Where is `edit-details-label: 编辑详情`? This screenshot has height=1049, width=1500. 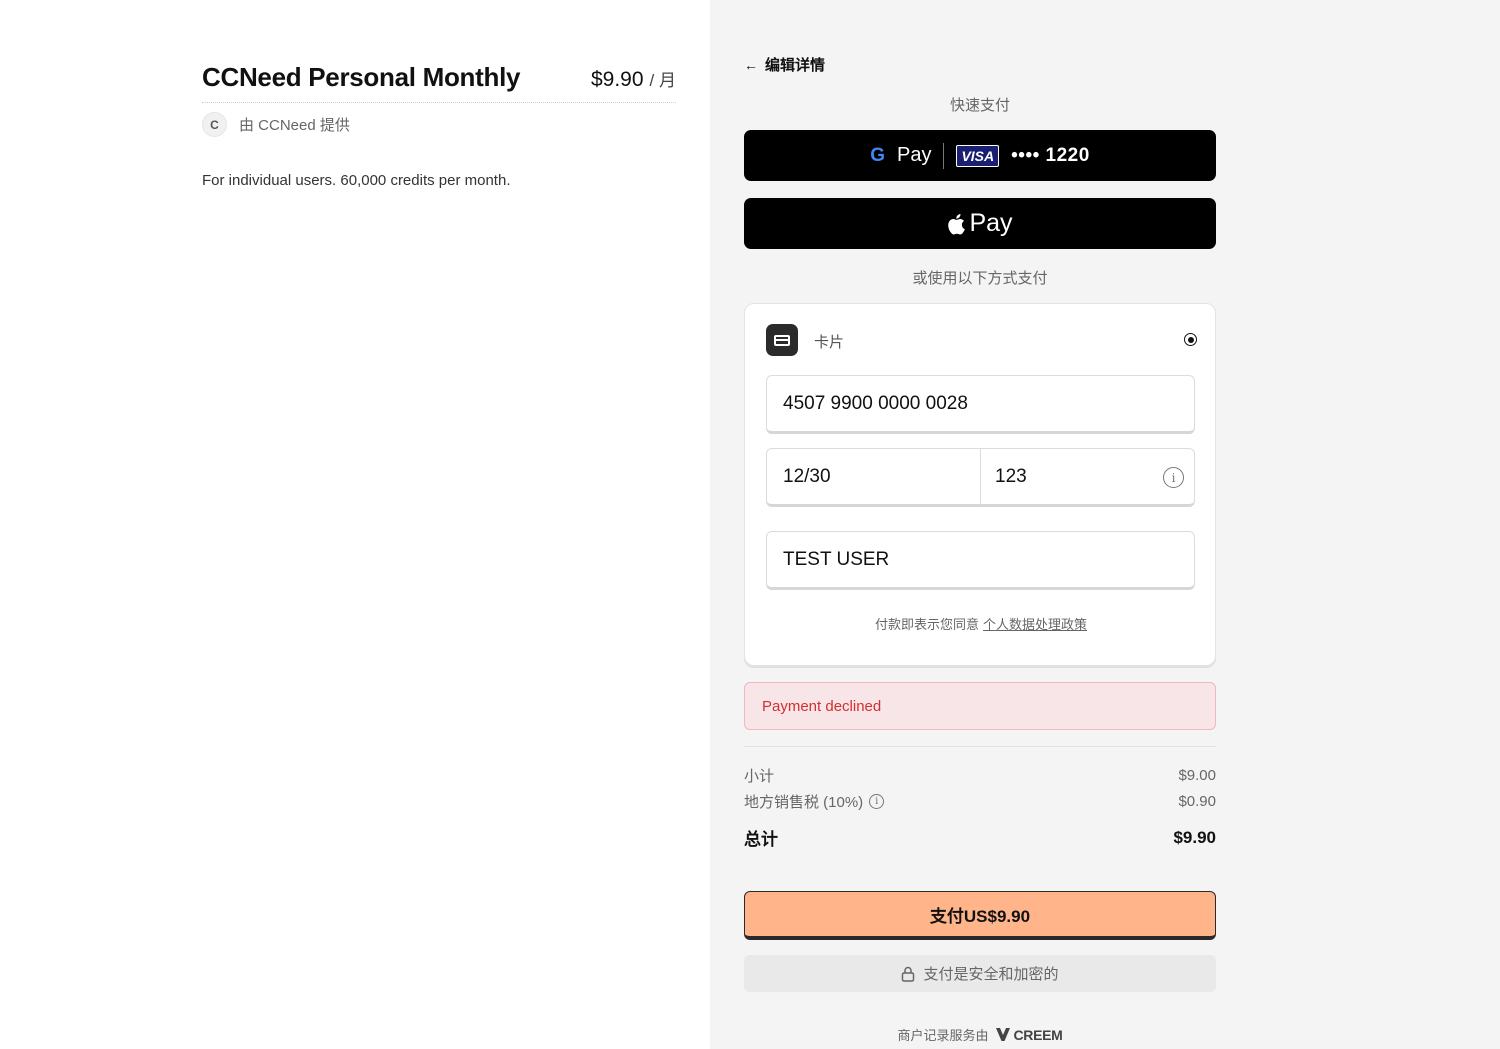
edit-details-label: 编辑详情 is located at coordinates (795, 65).